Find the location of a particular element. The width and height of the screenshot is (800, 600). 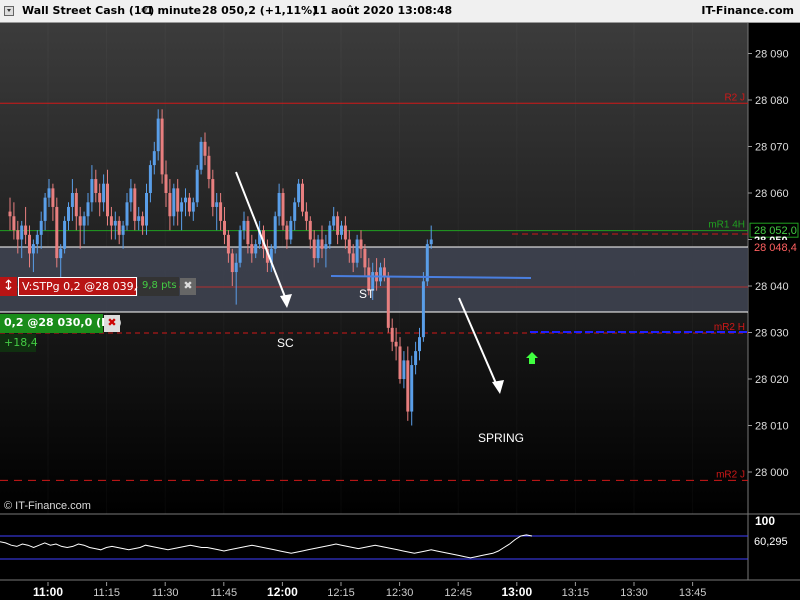

stop-order-close-icon: ✖ is located at coordinates (188, 286).